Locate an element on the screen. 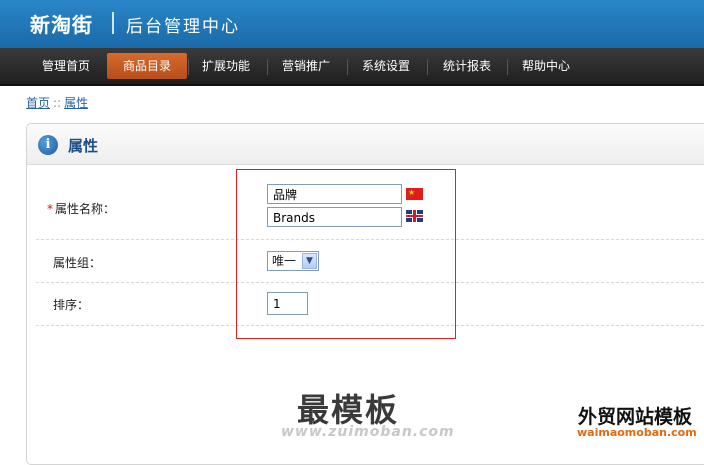  nav-item-help: 帮助中心 is located at coordinates (546, 66).